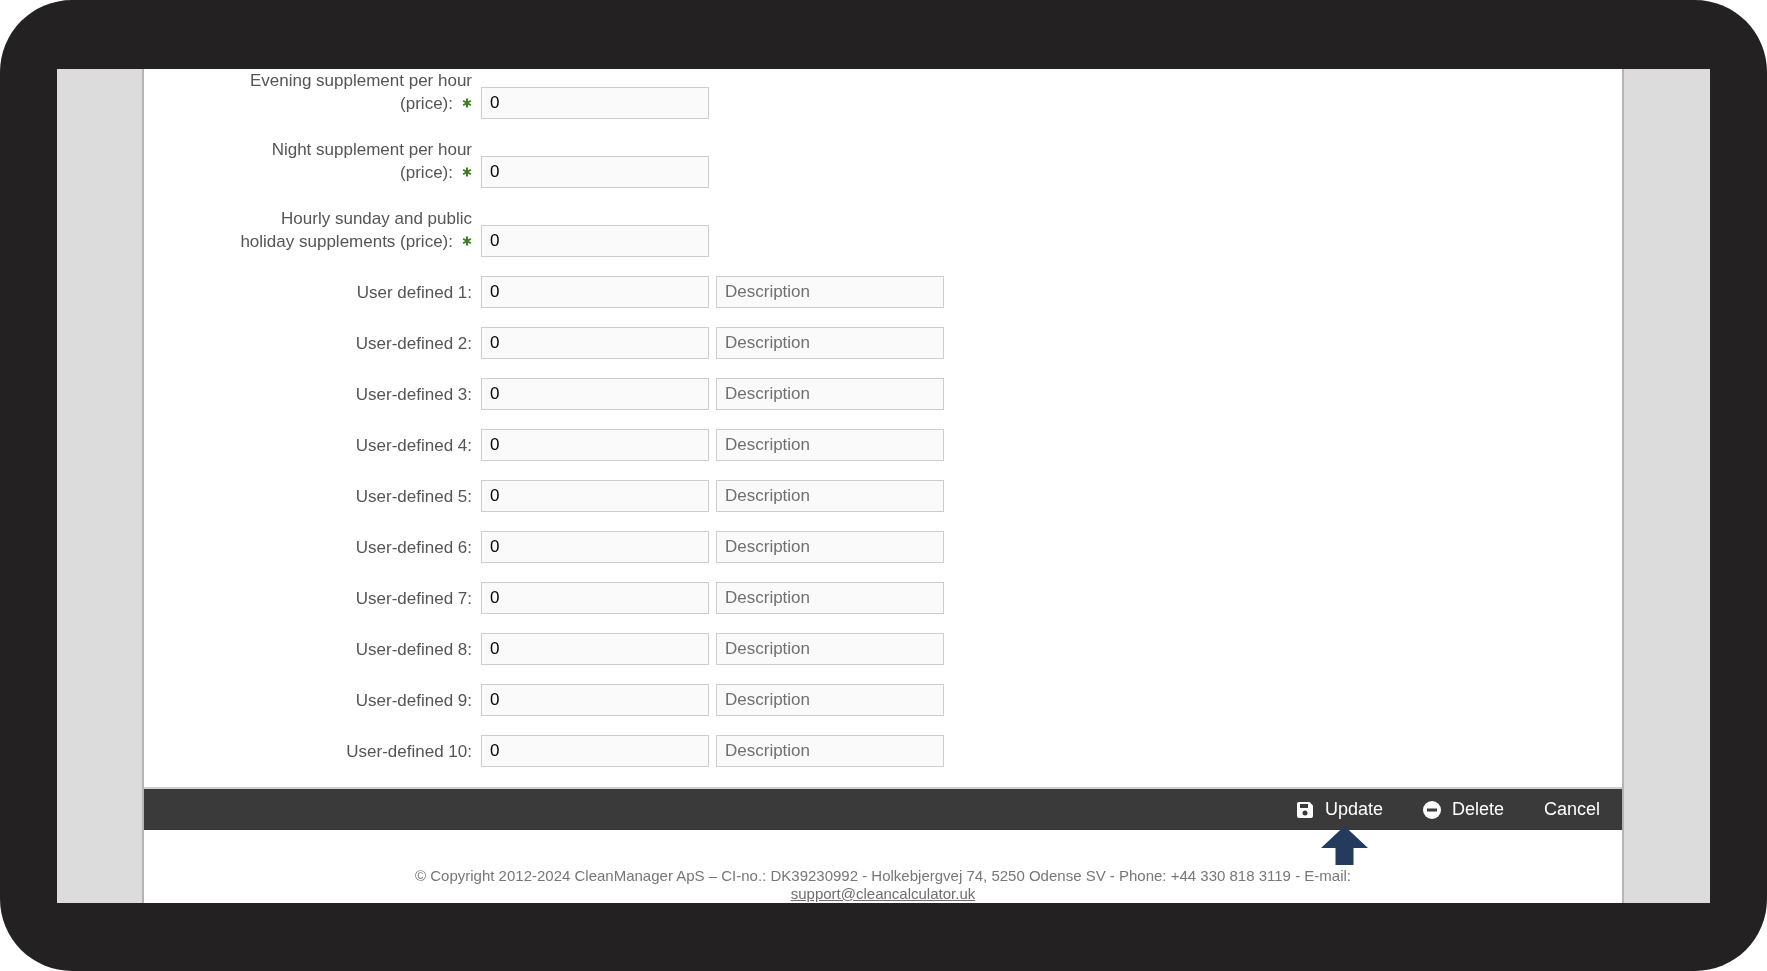 This screenshot has width=1767, height=971. What do you see at coordinates (413, 649) in the screenshot?
I see `field-label: User-defined 8:` at bounding box center [413, 649].